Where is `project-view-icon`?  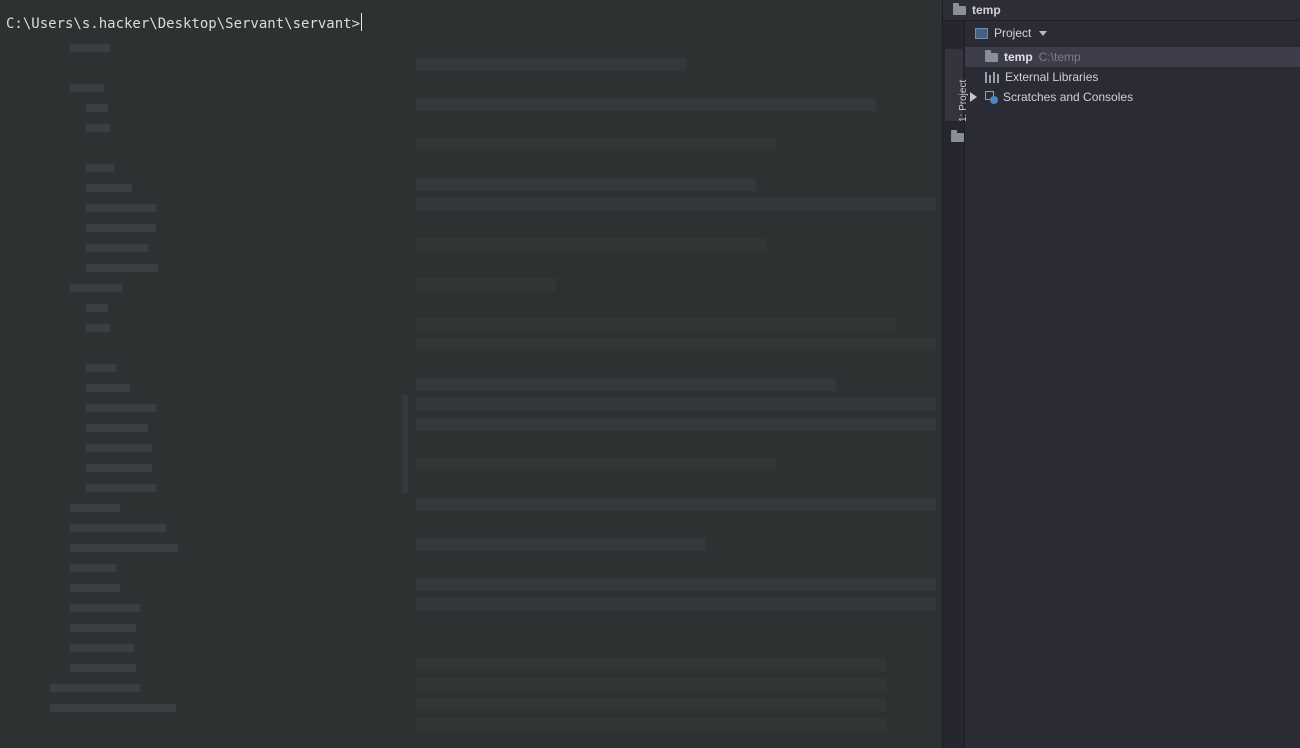
project-view-icon is located at coordinates (981, 33).